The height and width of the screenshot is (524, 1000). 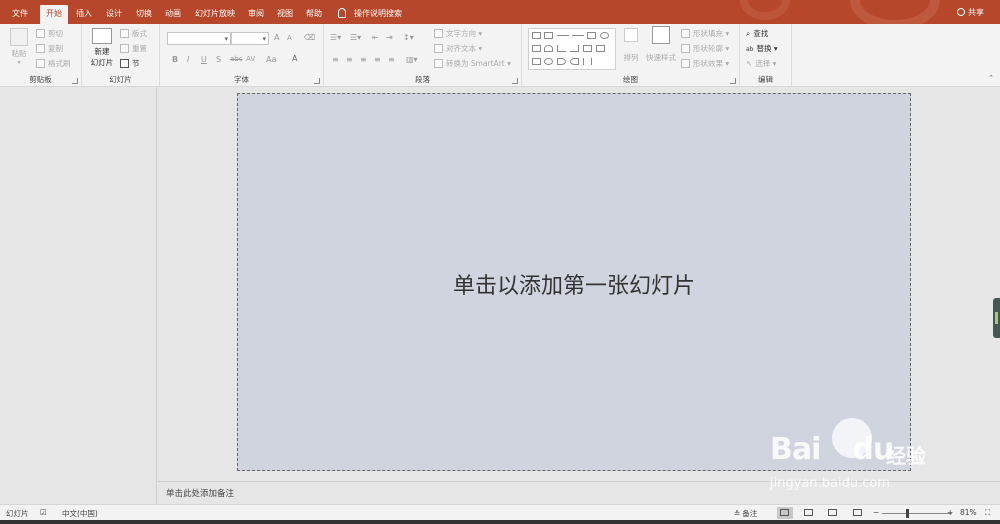 I want to click on tab-file: 文件, so click(x=20, y=14).